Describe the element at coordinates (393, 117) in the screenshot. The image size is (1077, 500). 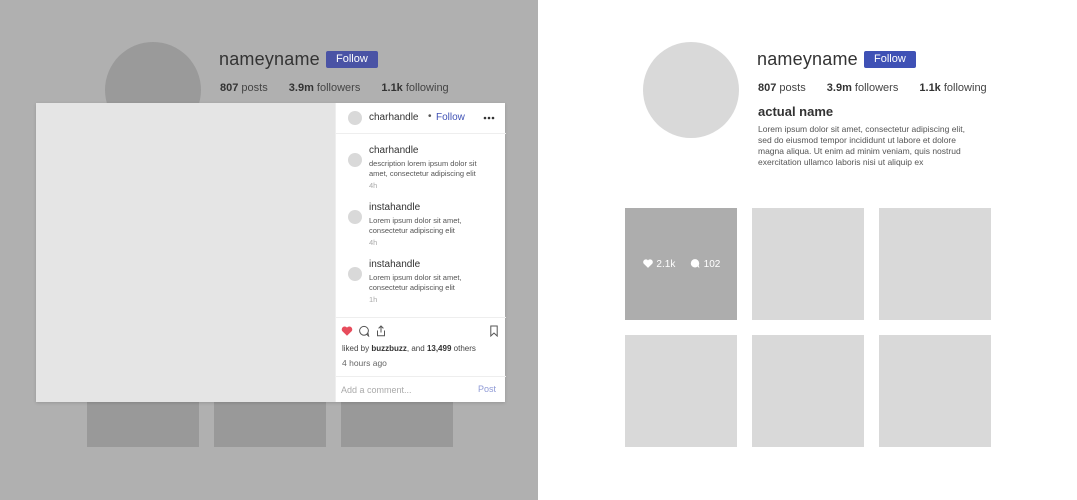
I see `author-handle: charhandle` at that location.